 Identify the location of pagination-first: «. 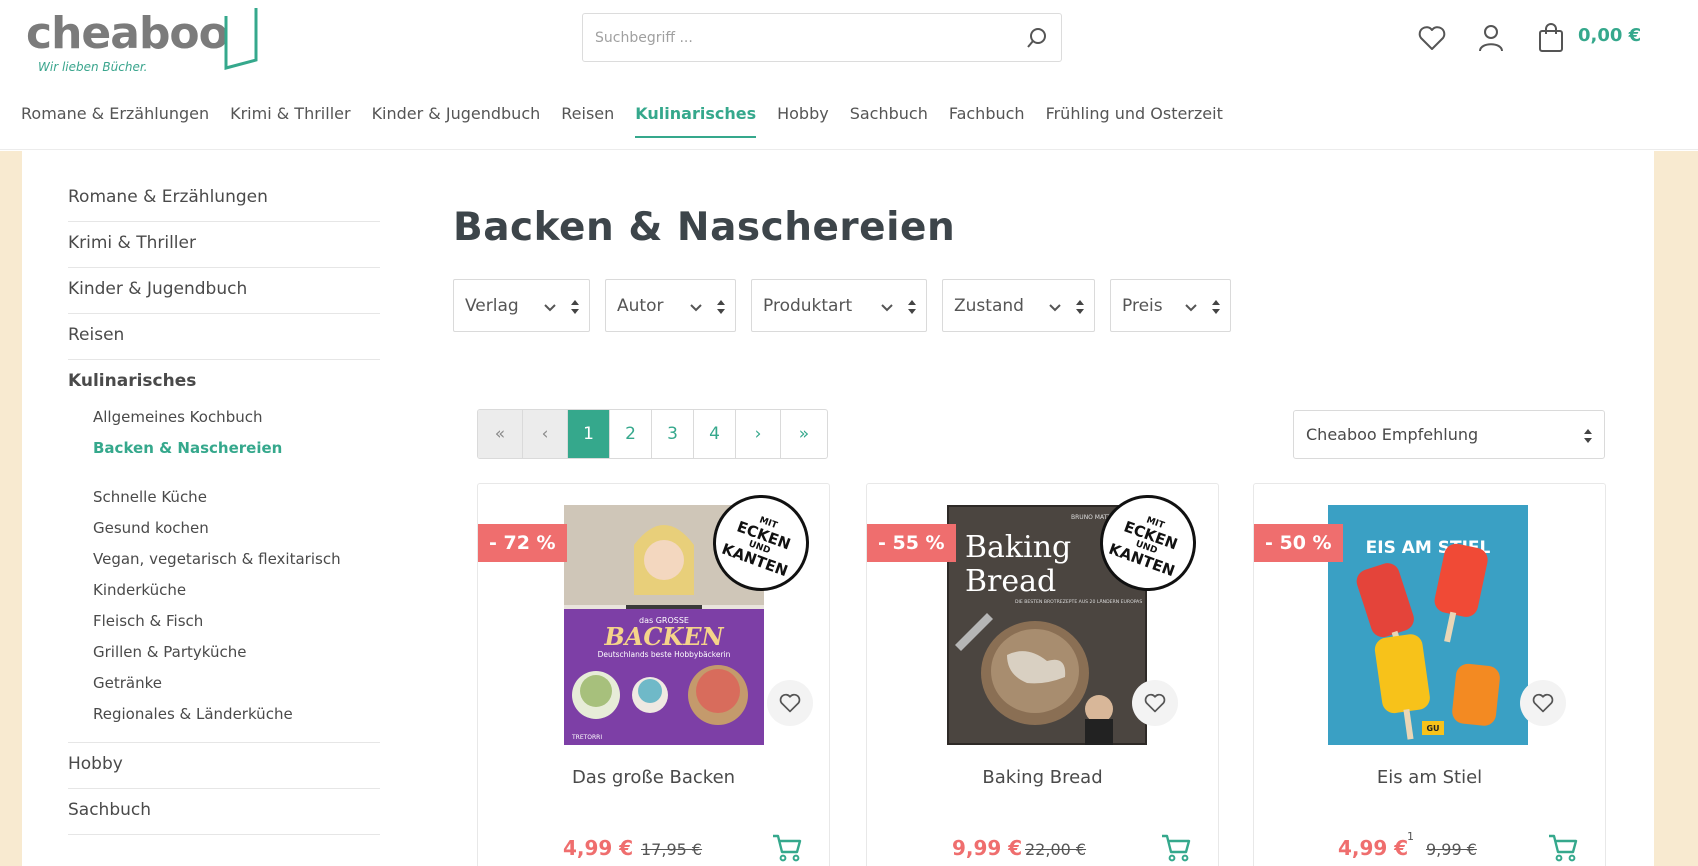
(500, 434).